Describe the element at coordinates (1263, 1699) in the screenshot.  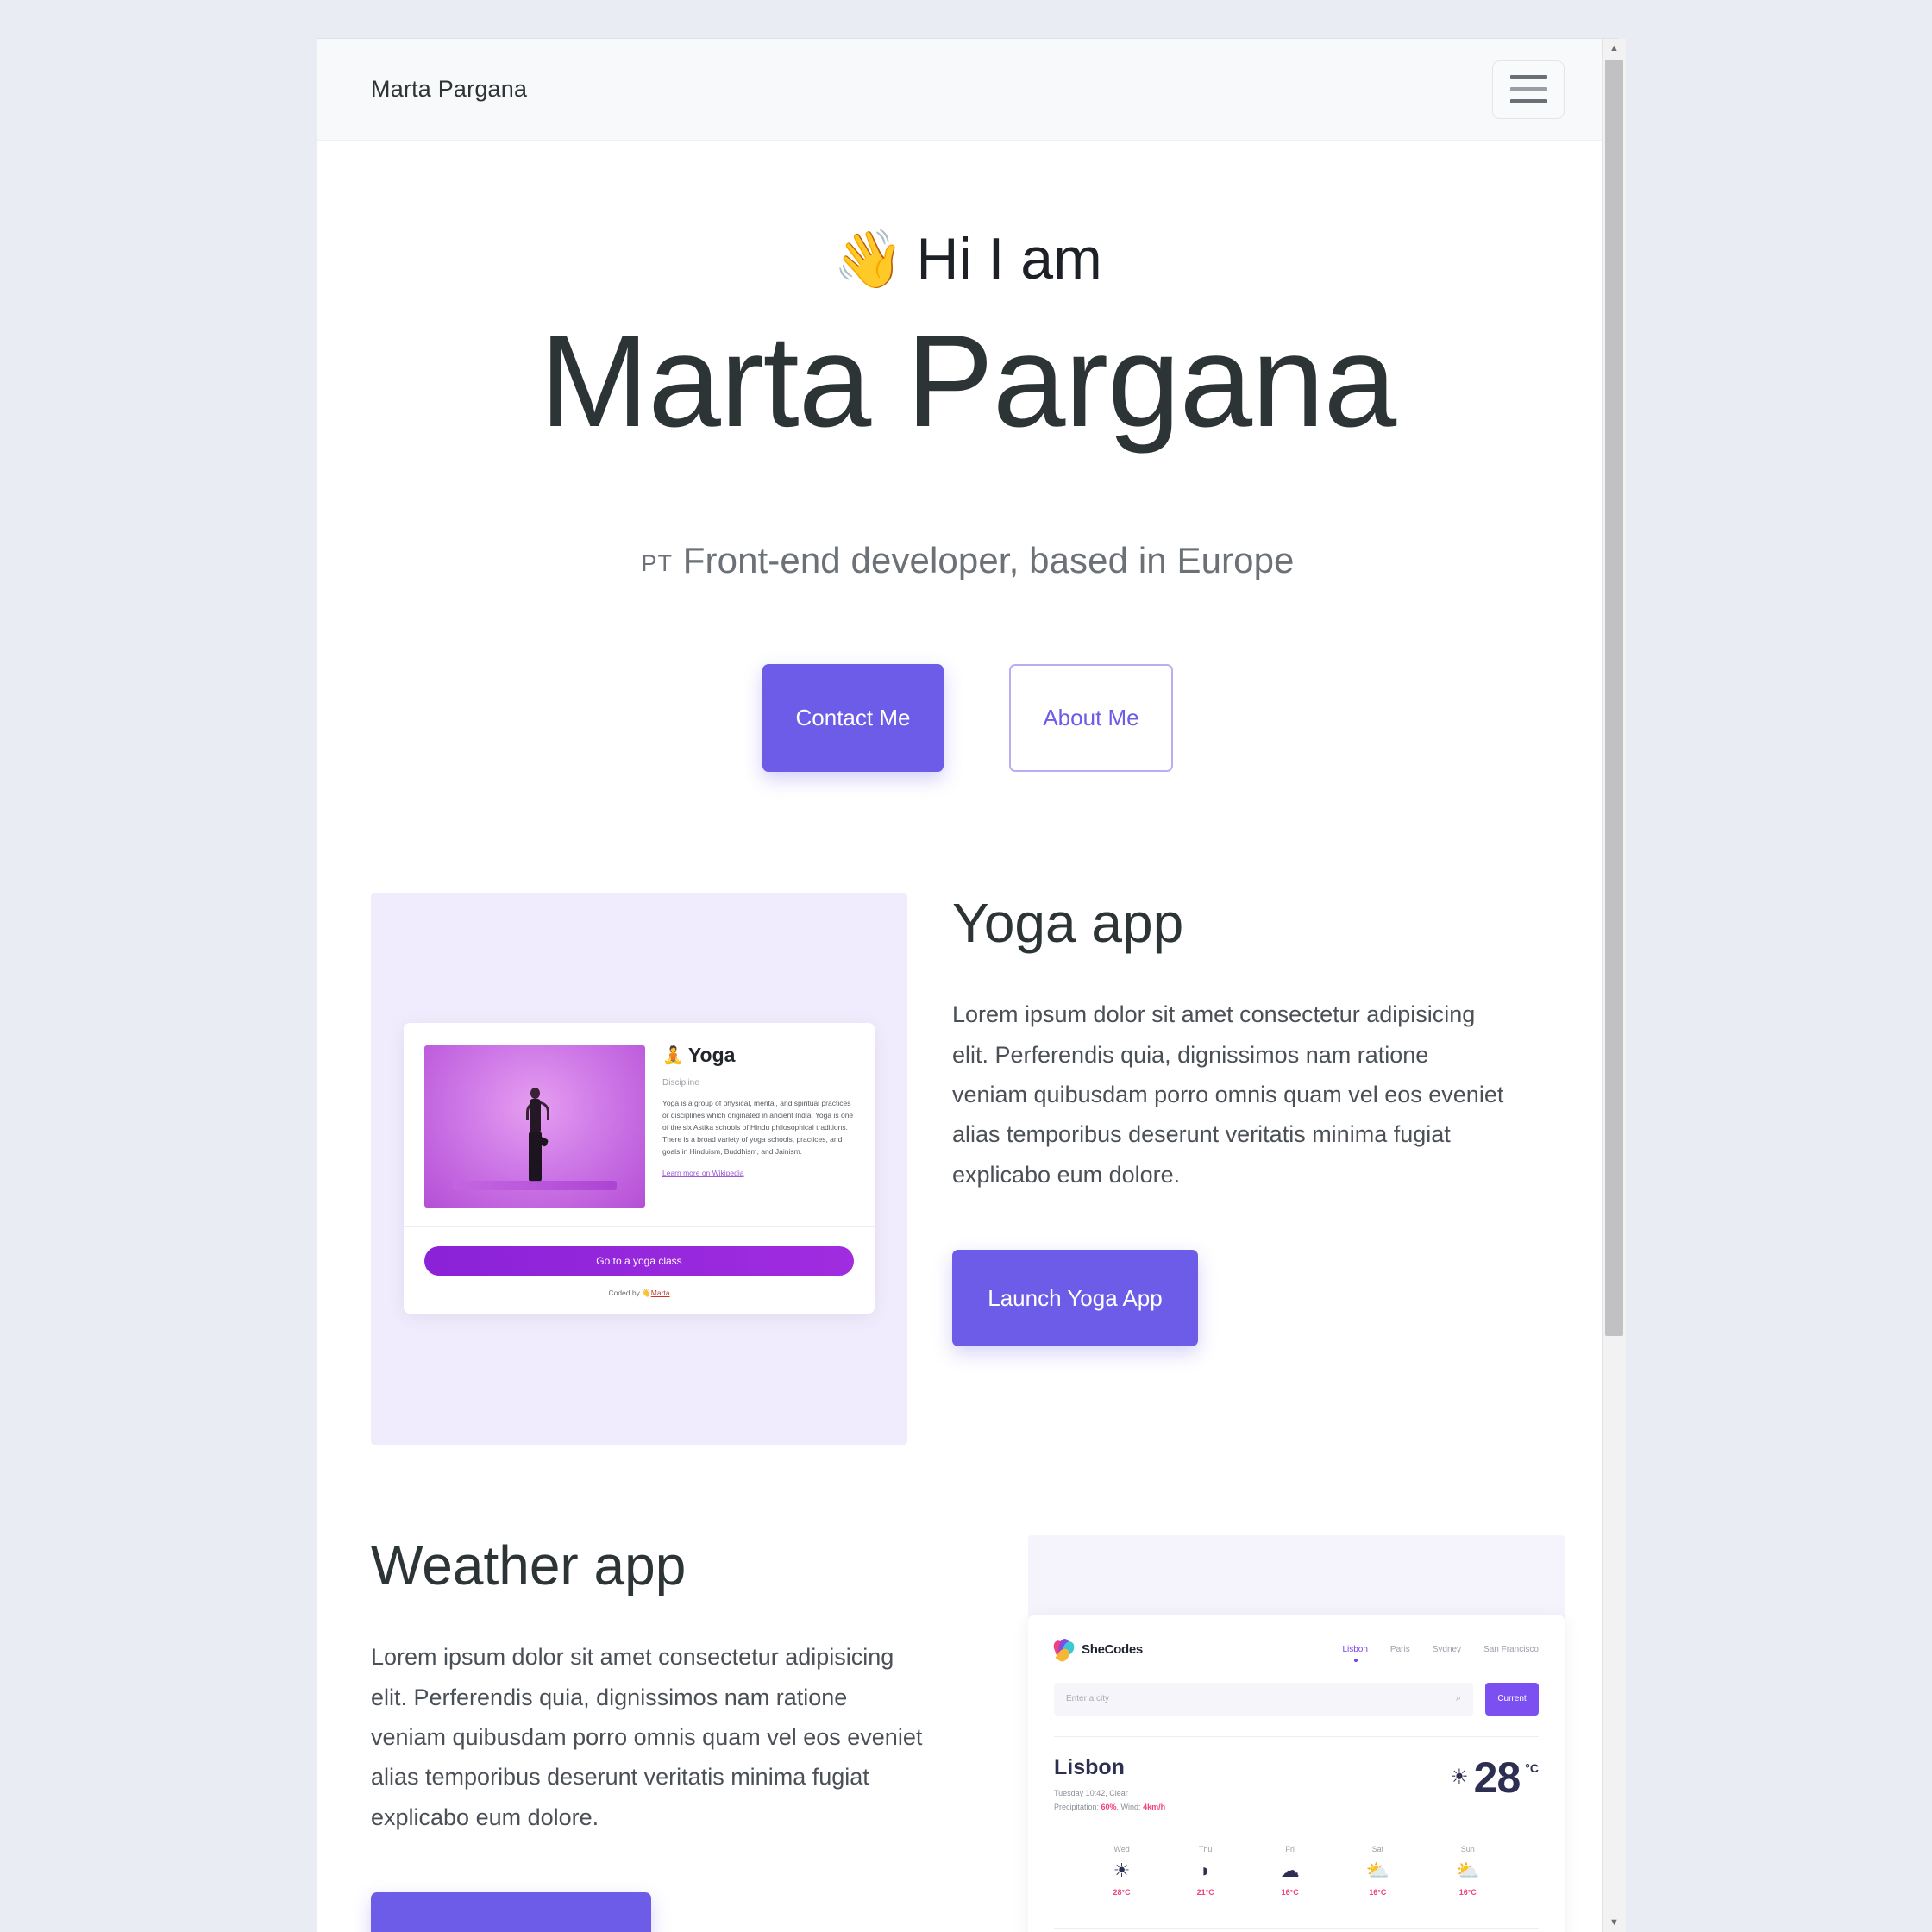
I see `city-search-input: Enter a city ⌕` at that location.